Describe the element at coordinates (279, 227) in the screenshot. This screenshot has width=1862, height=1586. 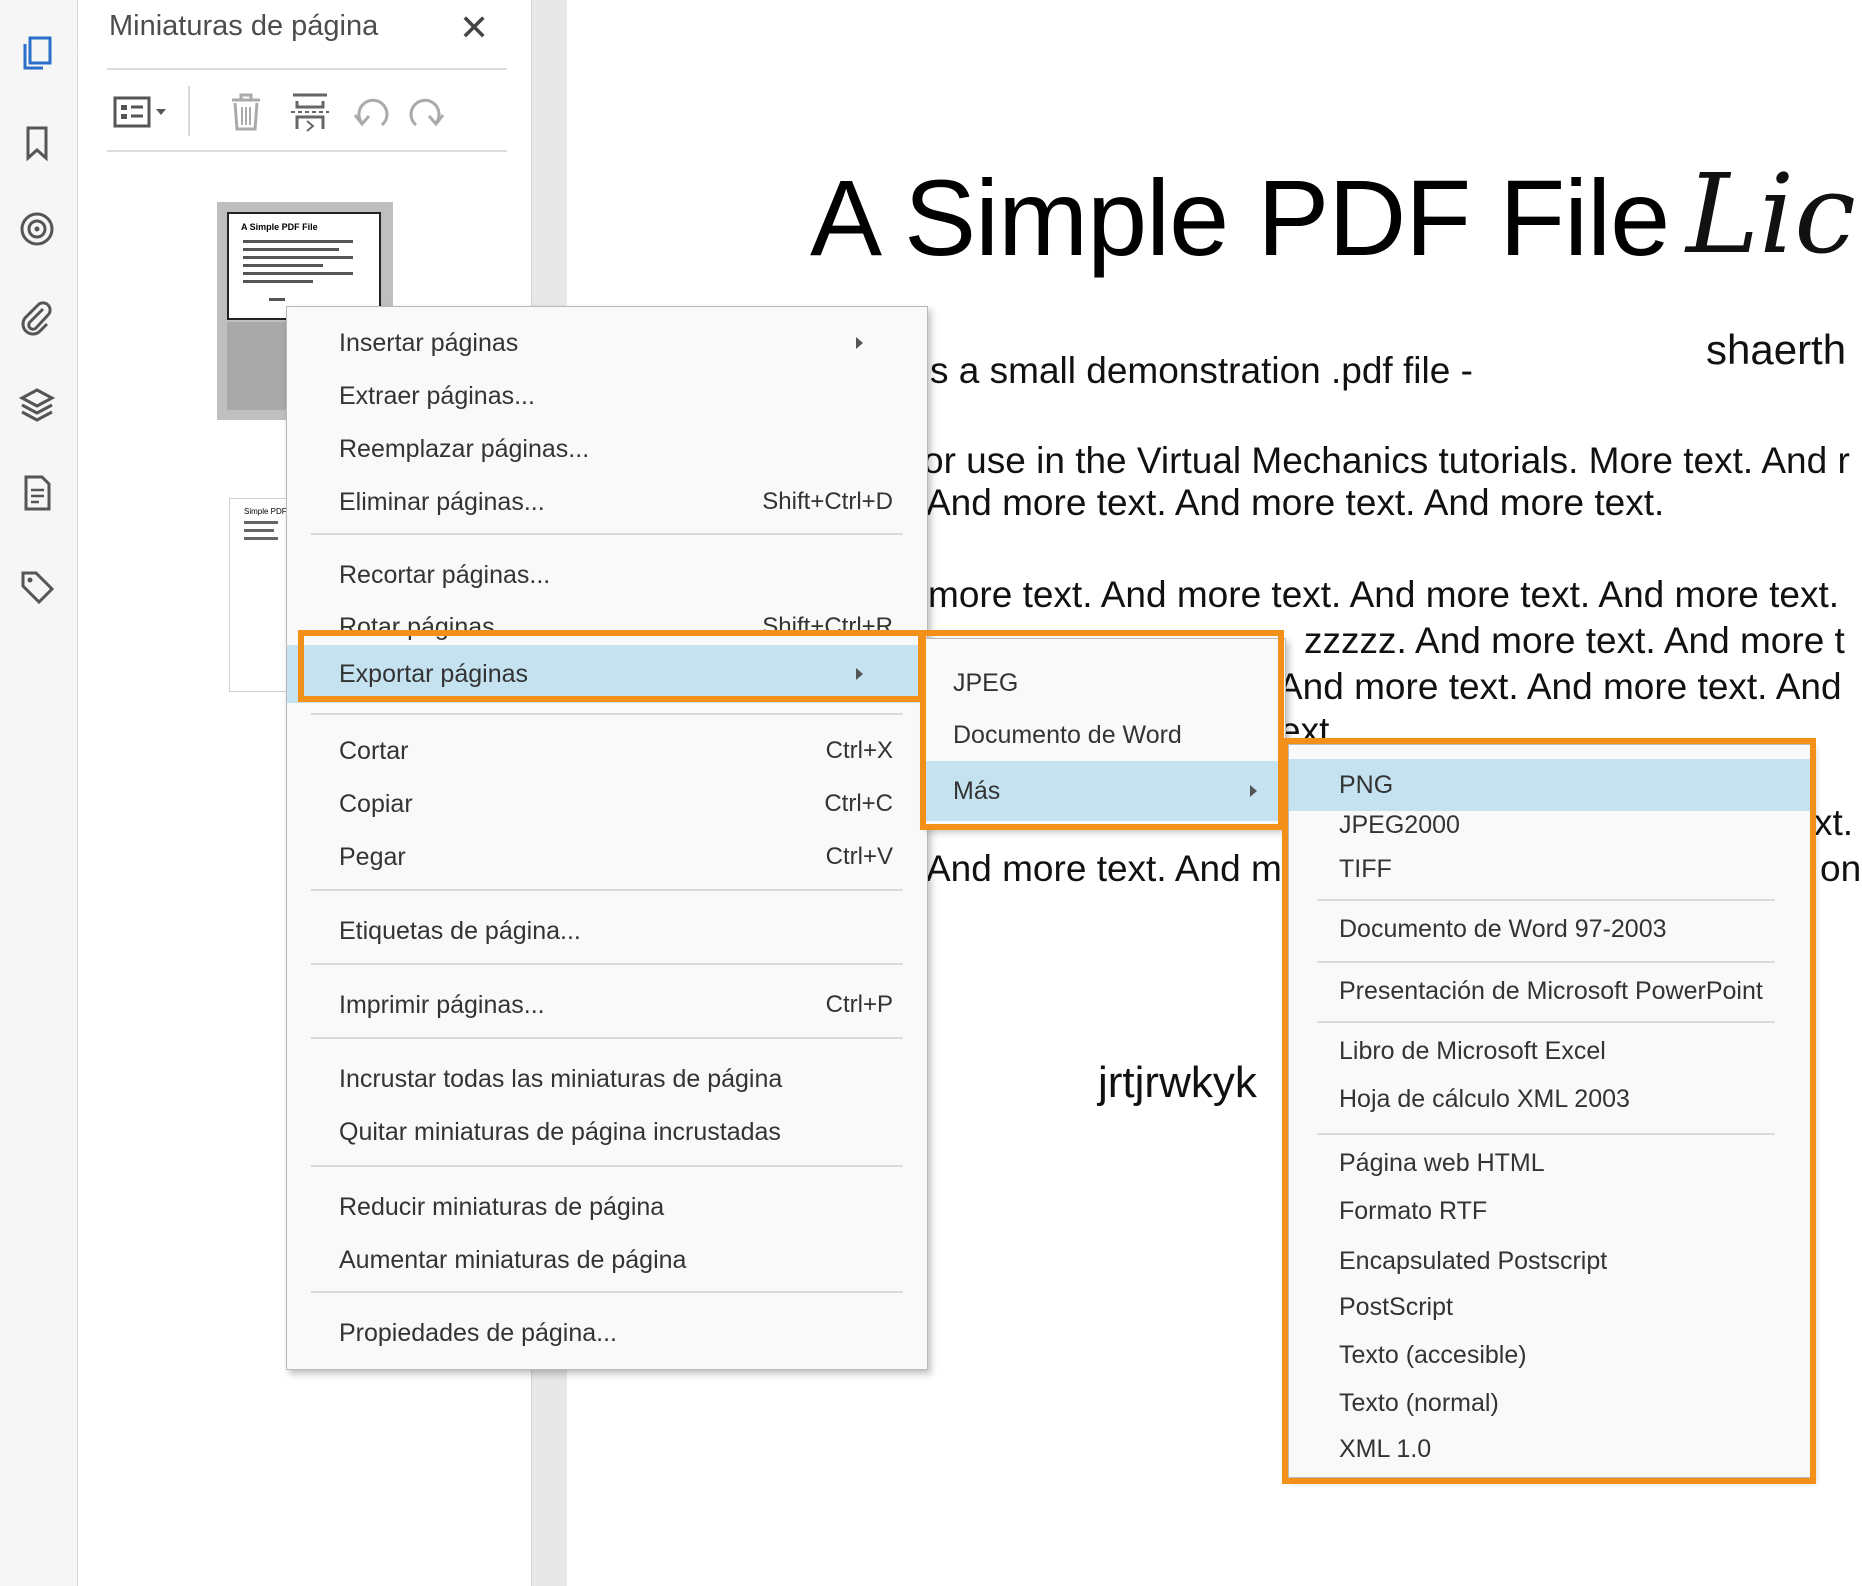
I see `thumbnail-title: A Simple PDF File` at that location.